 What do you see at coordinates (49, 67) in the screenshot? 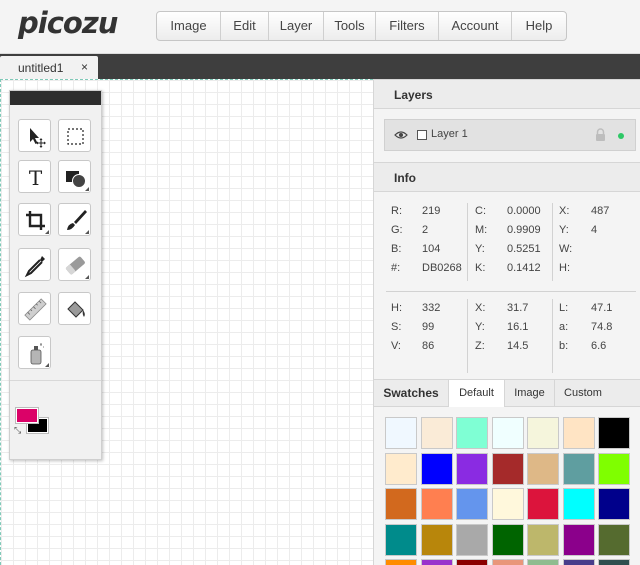
I see `document-tab: untitled1 ×` at bounding box center [49, 67].